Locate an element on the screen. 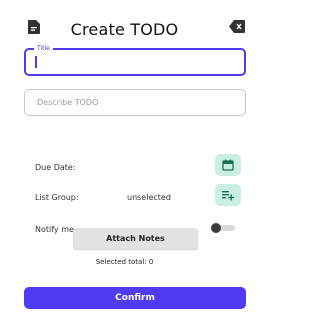 The height and width of the screenshot is (327, 320). list-group-value: unselected is located at coordinates (149, 197).